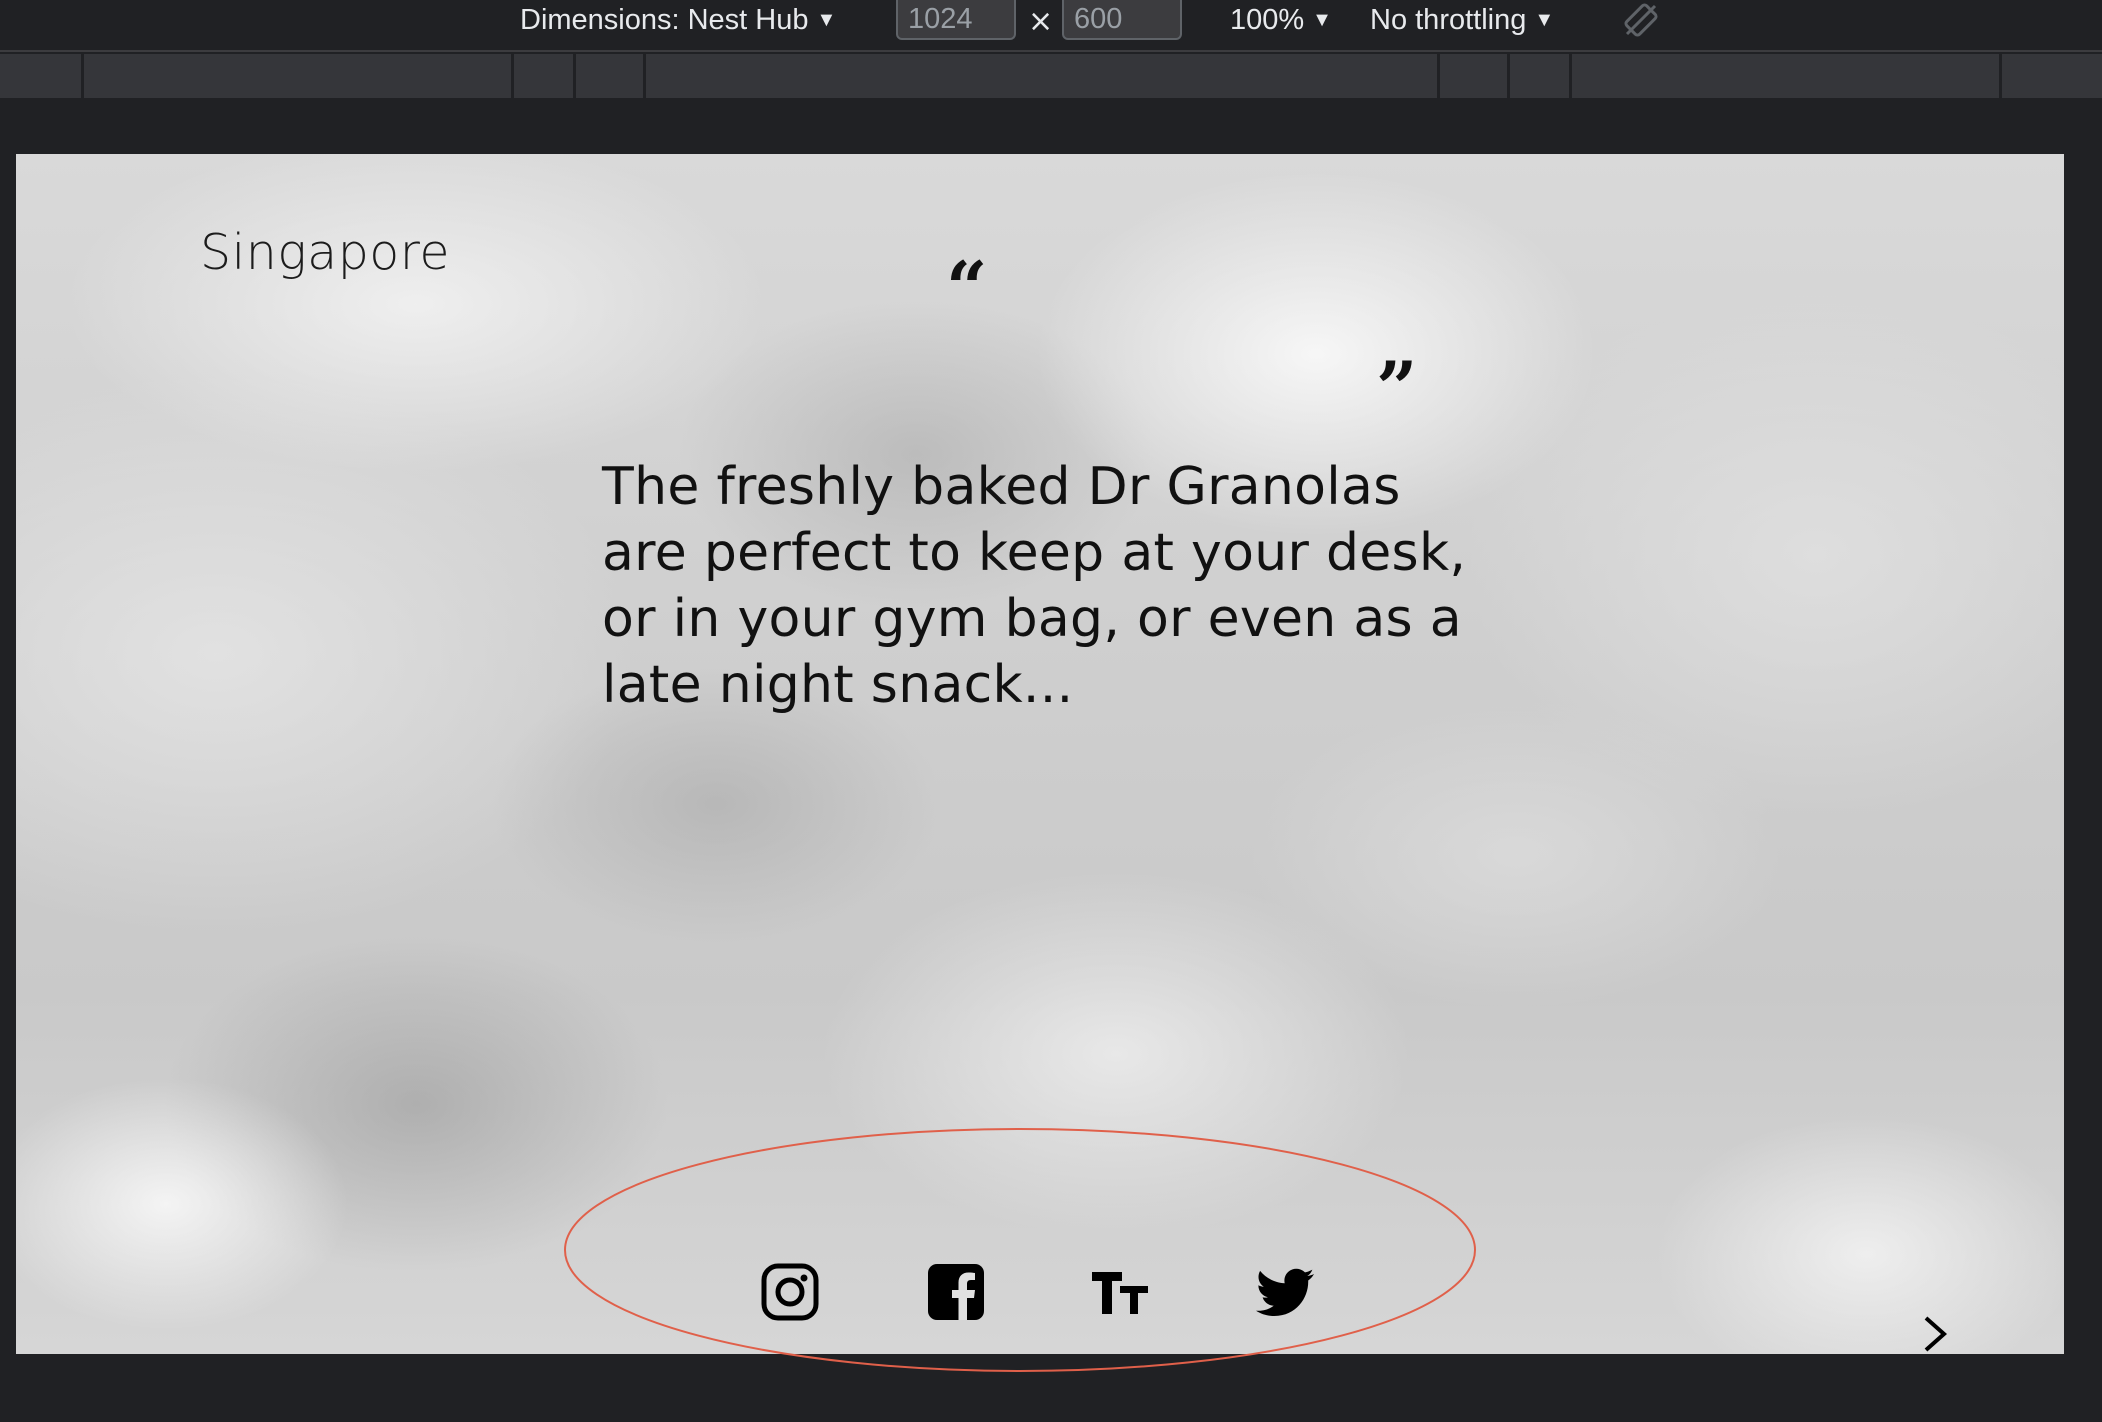 This screenshot has width=2102, height=1422. Describe the element at coordinates (1060, 1297) in the screenshot. I see `social-links` at that location.